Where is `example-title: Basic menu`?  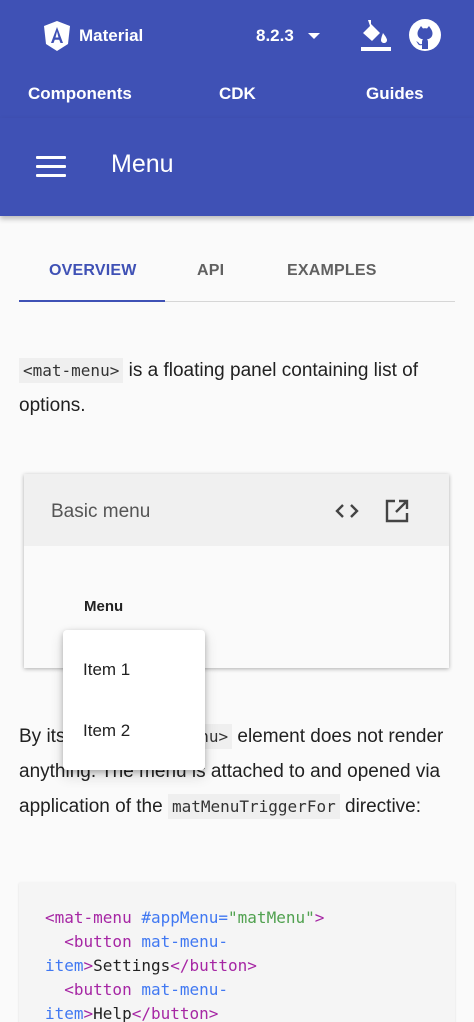 example-title: Basic menu is located at coordinates (101, 511).